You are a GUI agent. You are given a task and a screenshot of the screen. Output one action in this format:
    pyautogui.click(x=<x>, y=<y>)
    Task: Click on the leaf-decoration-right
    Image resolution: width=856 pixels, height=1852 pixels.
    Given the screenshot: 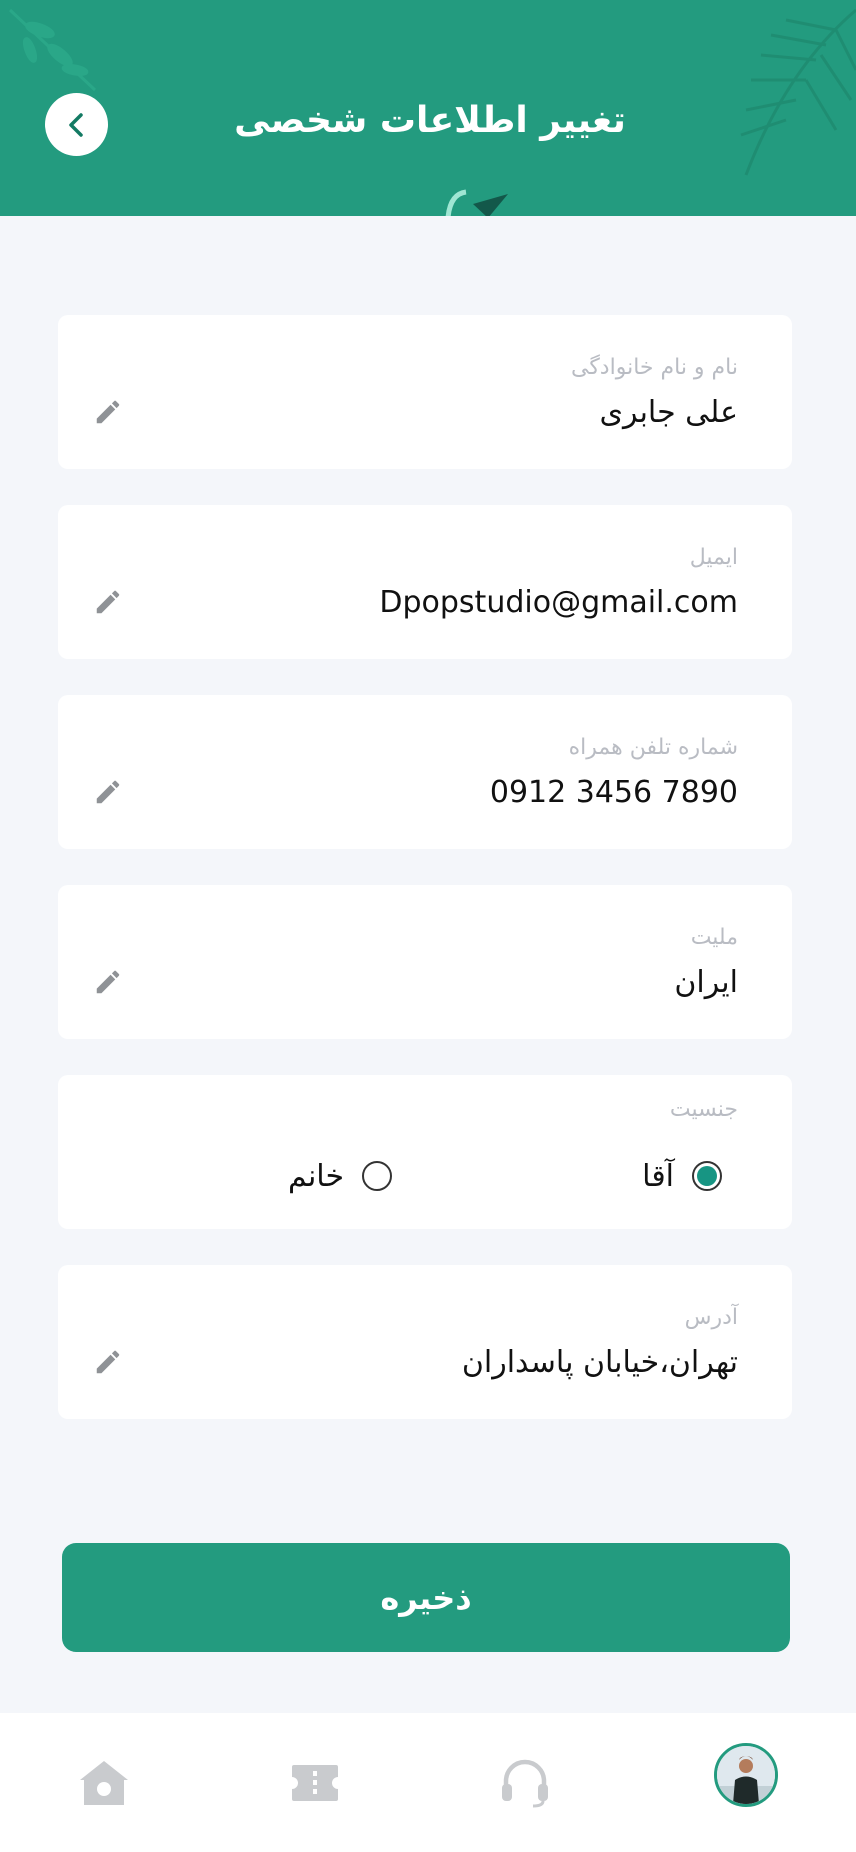 What is the action you would take?
    pyautogui.click(x=798, y=92)
    